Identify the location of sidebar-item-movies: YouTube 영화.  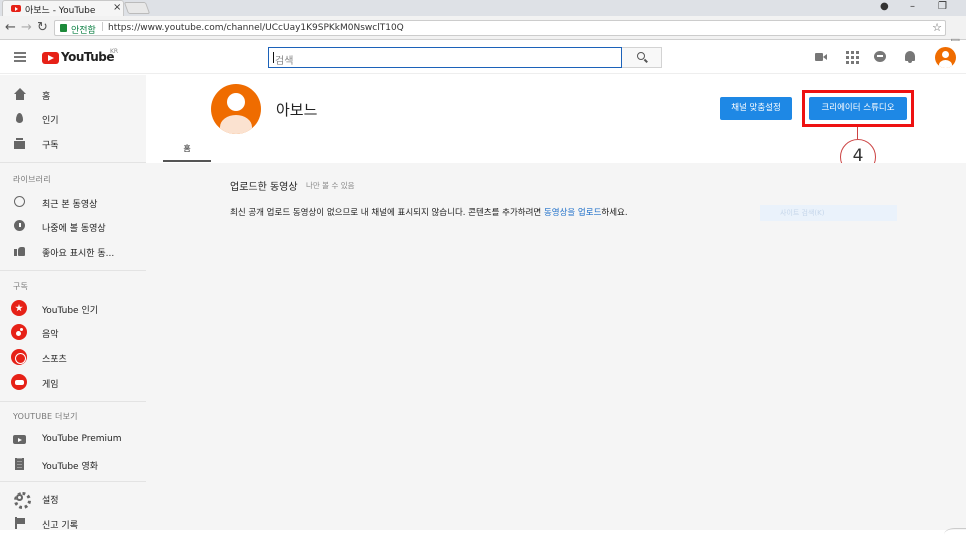
(73, 464).